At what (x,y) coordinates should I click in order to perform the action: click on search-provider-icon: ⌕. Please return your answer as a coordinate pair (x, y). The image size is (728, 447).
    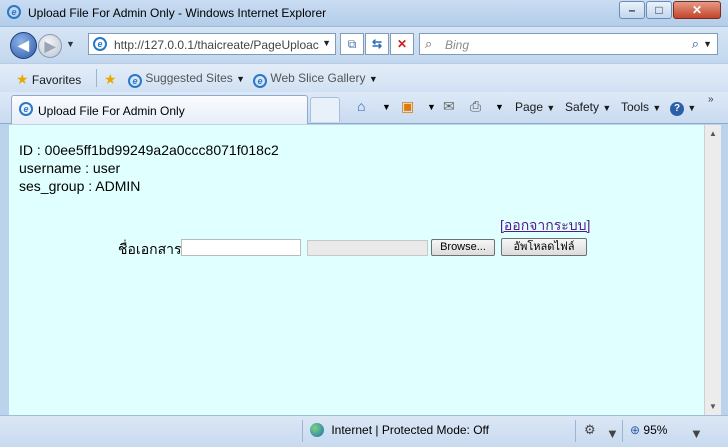
    Looking at the image, I should click on (429, 43).